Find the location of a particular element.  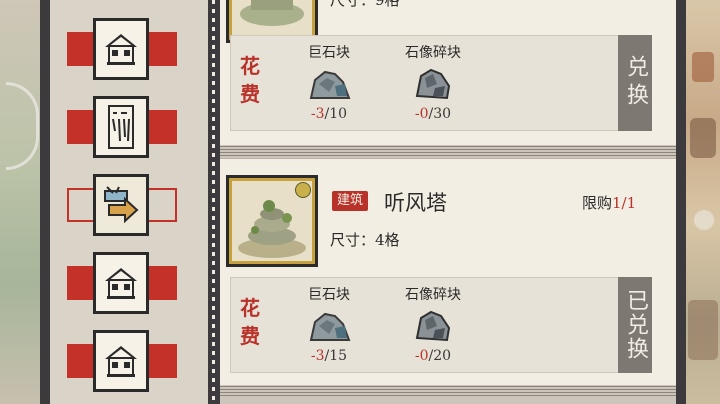

item-size: 尺寸：4格 is located at coordinates (365, 240).